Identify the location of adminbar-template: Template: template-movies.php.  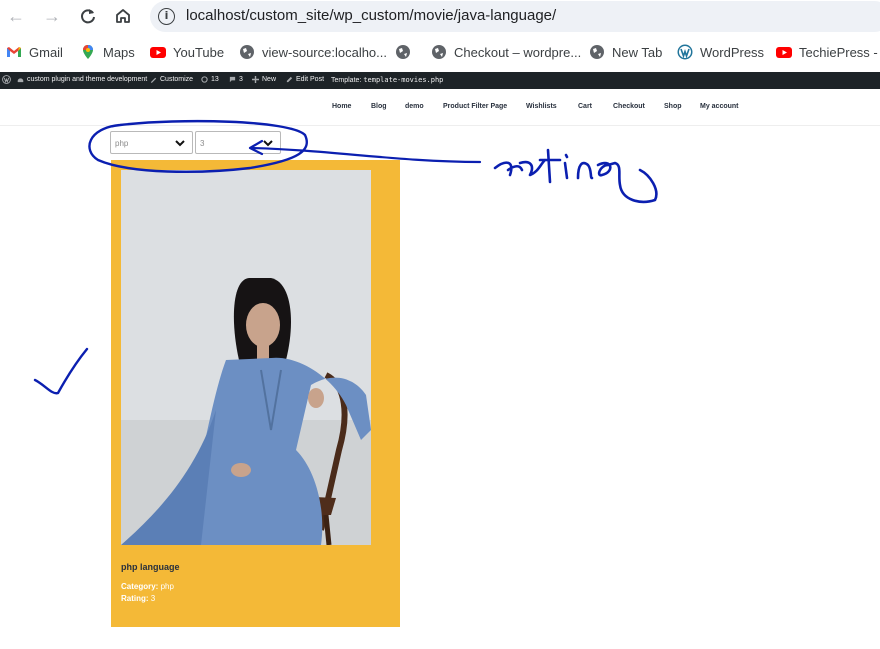
(387, 80).